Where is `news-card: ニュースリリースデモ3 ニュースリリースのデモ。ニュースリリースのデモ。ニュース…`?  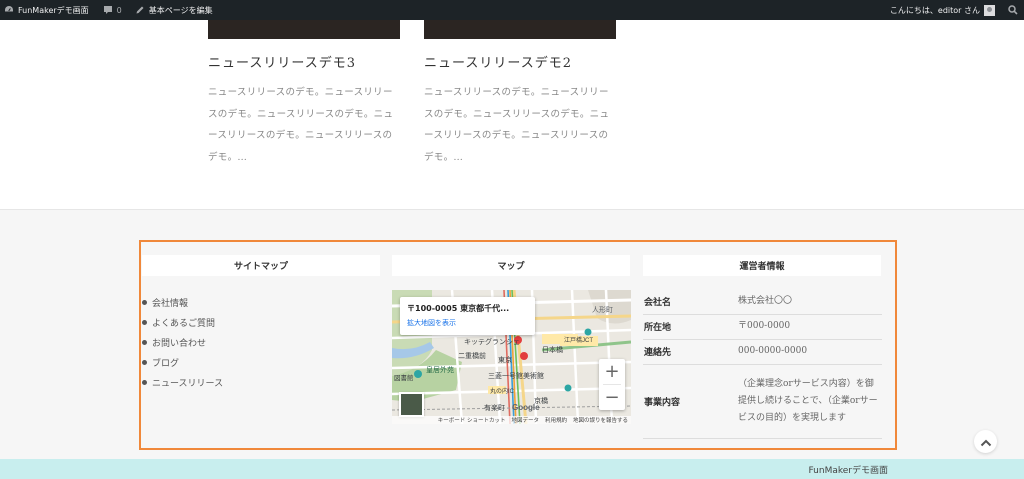
news-card: ニュースリリースデモ3 ニュースリリースのデモ。ニュースリリースのデモ。ニュース… is located at coordinates (304, 94).